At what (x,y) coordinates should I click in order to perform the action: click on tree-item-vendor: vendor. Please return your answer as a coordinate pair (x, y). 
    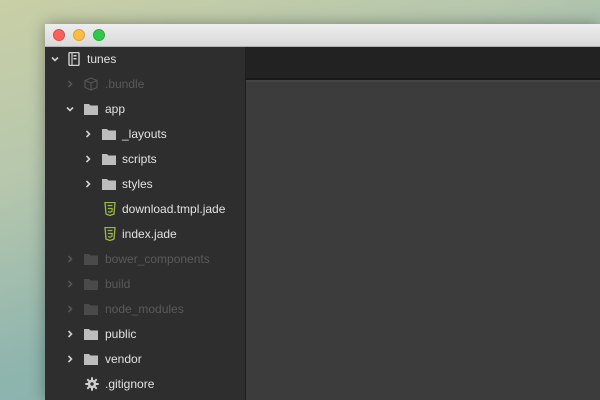
    Looking at the image, I should click on (145, 359).